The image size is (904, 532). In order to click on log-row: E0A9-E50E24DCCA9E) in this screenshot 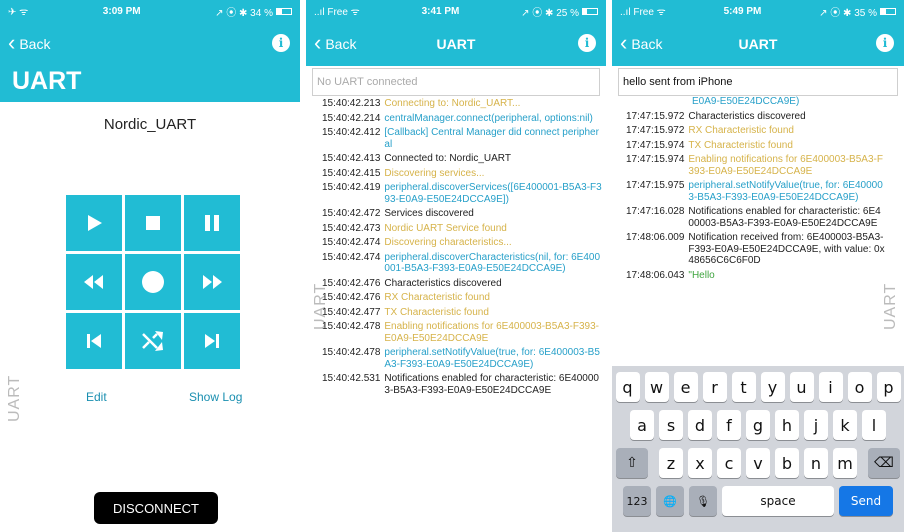, I will do `click(756, 102)`.